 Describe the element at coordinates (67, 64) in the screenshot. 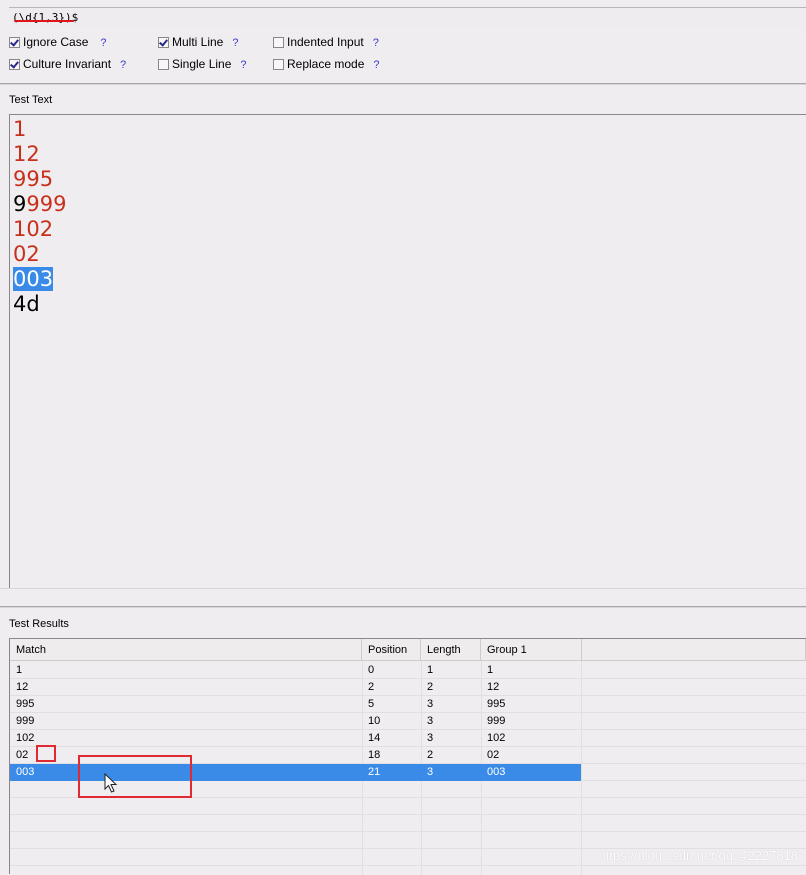

I see `option-culture-invariant: Culture Invariant?` at that location.